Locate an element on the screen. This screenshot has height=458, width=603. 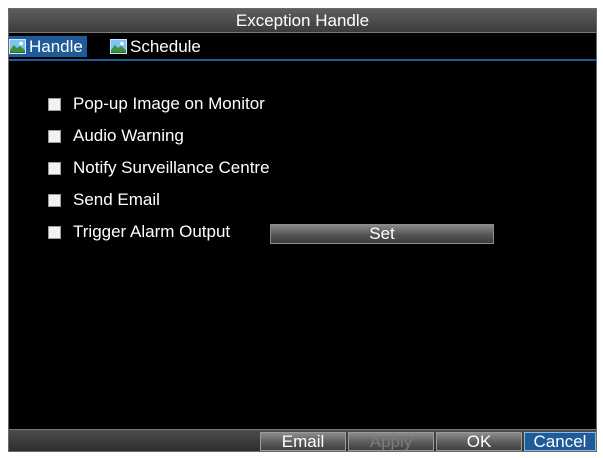
trigger-alarm-set-button: Set is located at coordinates (382, 234).